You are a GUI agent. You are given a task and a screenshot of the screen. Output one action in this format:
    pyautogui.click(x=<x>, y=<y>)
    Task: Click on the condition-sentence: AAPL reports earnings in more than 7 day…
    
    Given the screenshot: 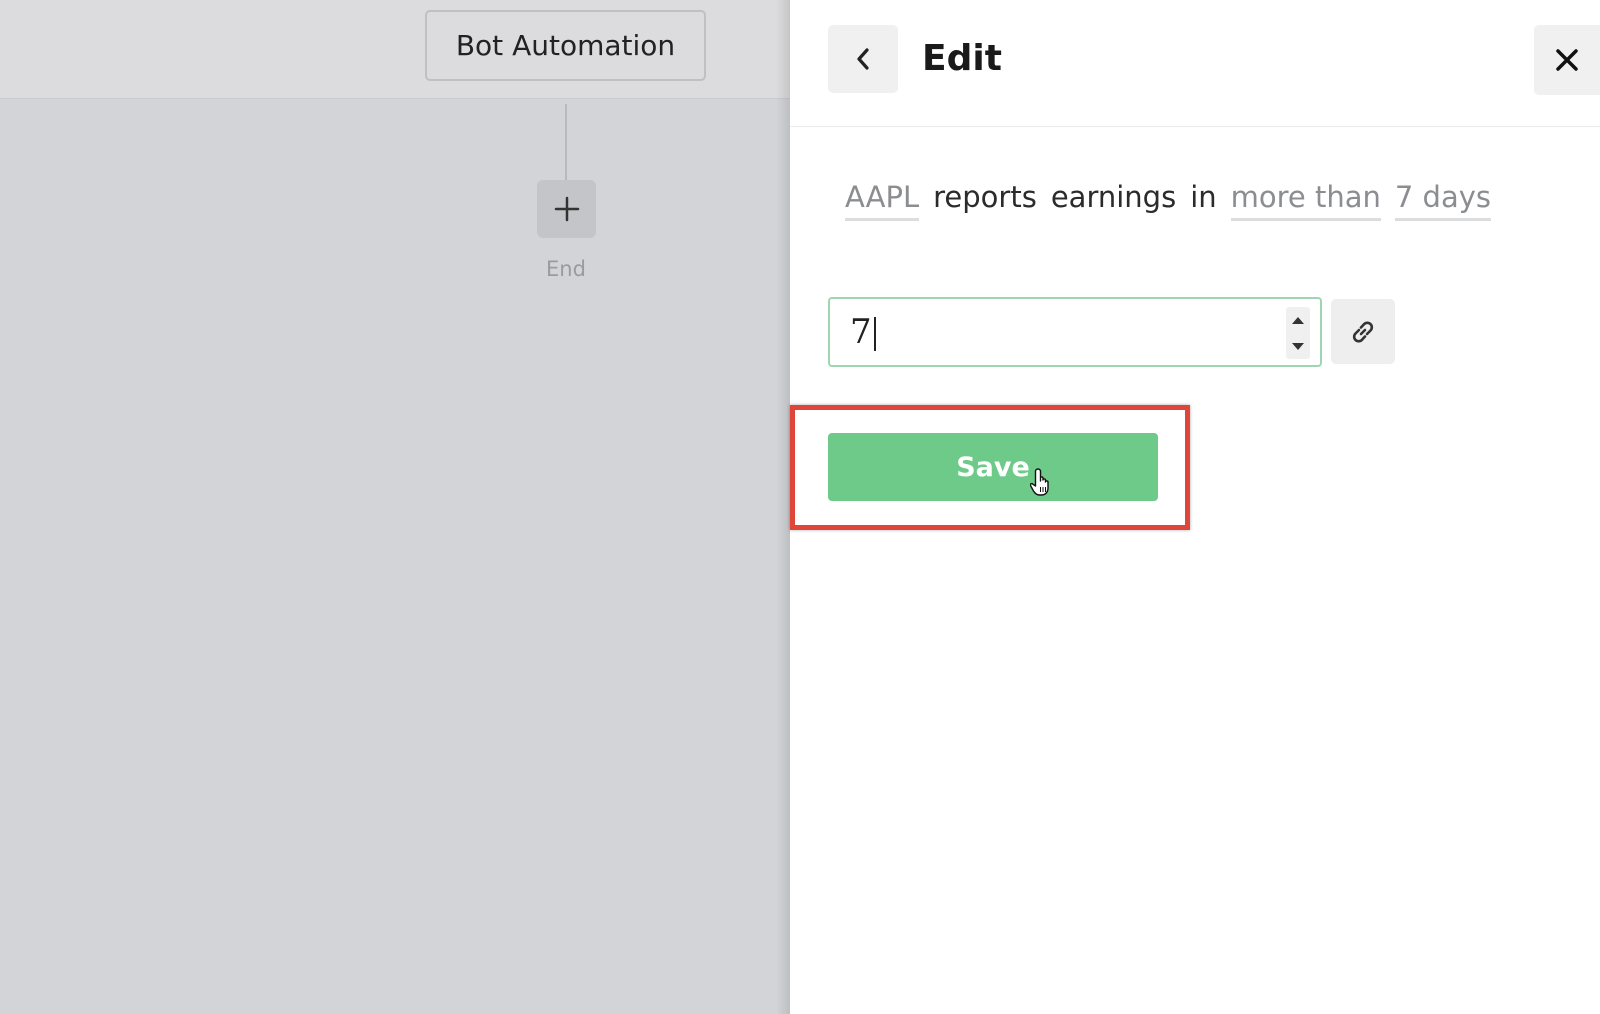 What is the action you would take?
    pyautogui.click(x=1168, y=200)
    